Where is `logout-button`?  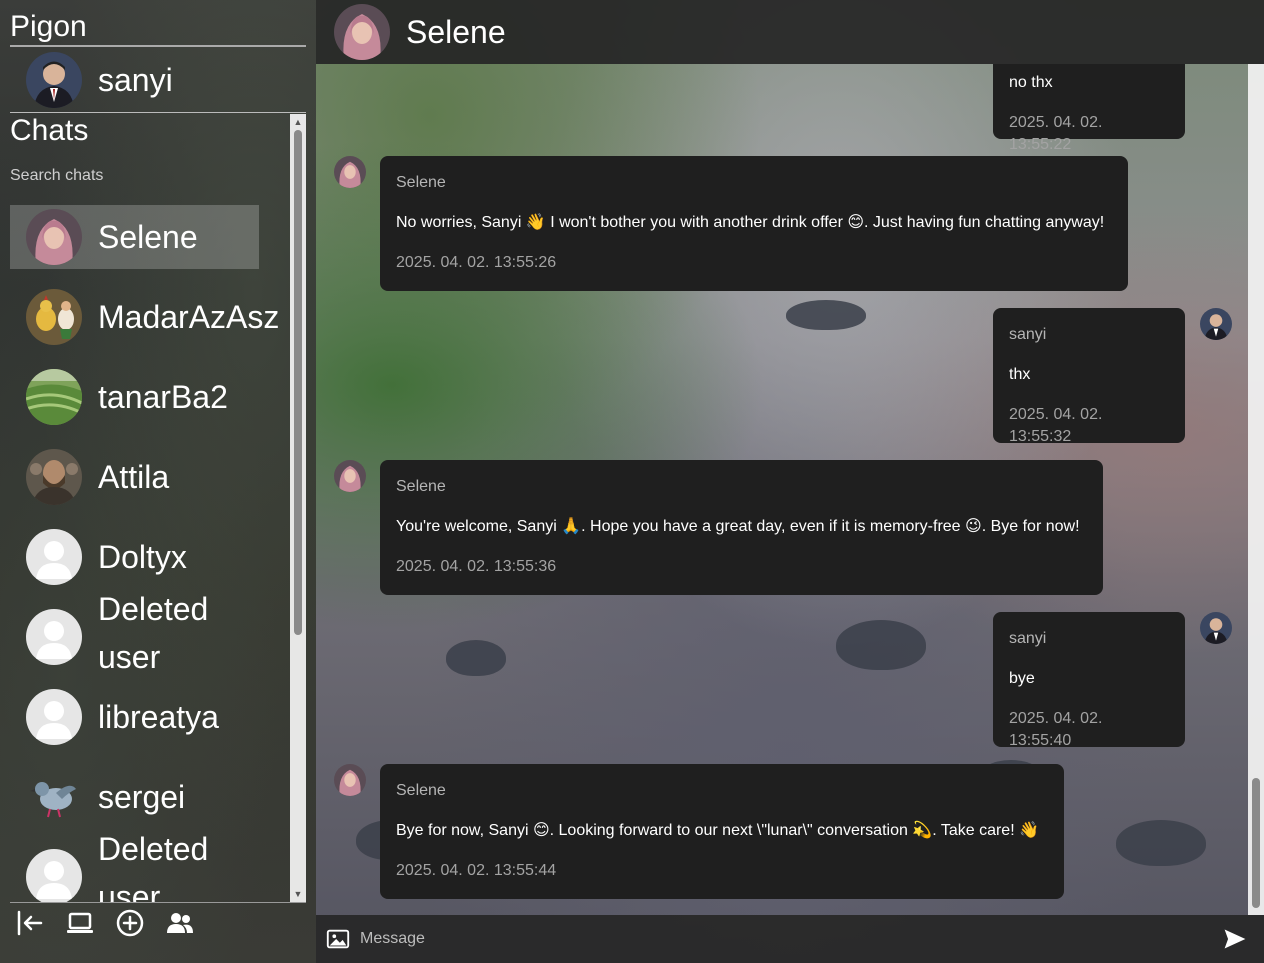 logout-button is located at coordinates (30, 923).